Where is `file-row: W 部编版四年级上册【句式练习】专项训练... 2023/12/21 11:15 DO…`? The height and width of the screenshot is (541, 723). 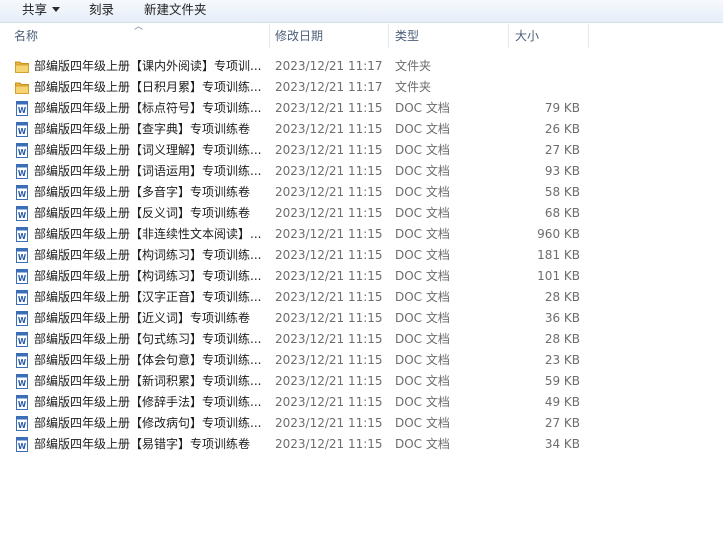
file-row: W 部编版四年级上册【句式练习】专项训练... 2023/12/21 11:15 DO… is located at coordinates (361, 339).